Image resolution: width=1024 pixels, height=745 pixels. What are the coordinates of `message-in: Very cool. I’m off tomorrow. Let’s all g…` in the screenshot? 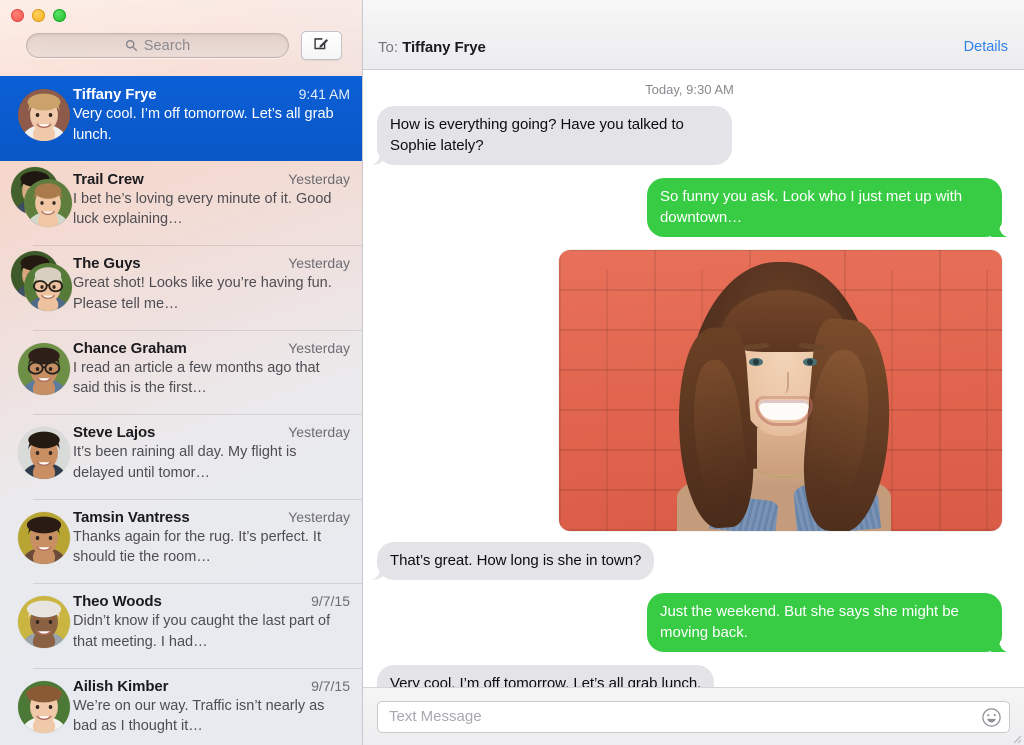 It's located at (689, 676).